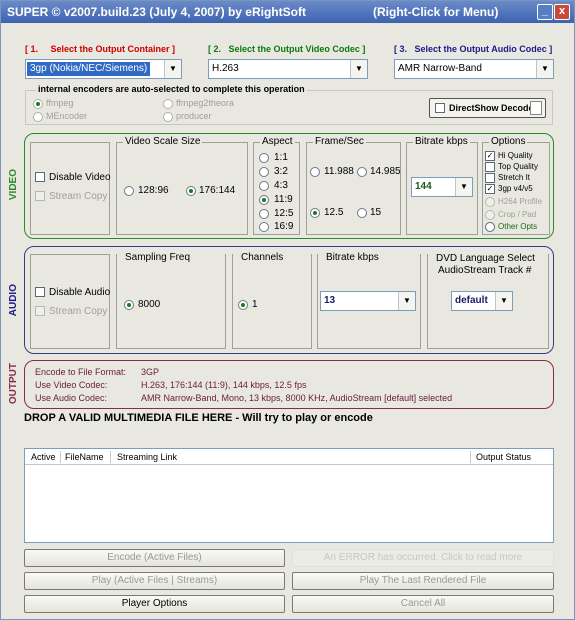 The height and width of the screenshot is (620, 575). I want to click on aspect-1-1-radio, so click(264, 158).